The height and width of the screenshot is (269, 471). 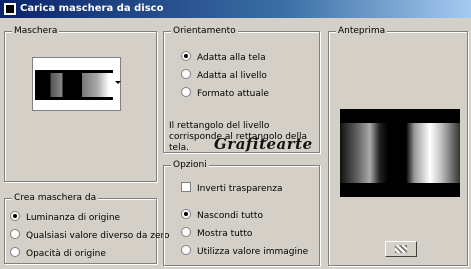 I want to click on orientamento-group-title: Orientamento, so click(x=204, y=31).